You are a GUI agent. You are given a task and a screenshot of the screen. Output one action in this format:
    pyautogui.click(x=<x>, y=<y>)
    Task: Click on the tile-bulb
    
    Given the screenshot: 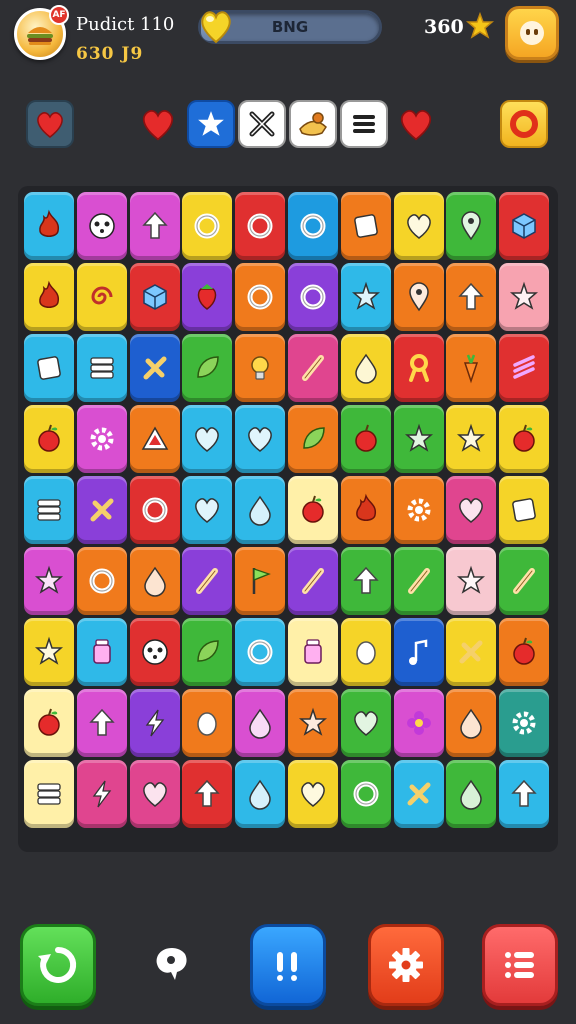 What is the action you would take?
    pyautogui.click(x=260, y=368)
    